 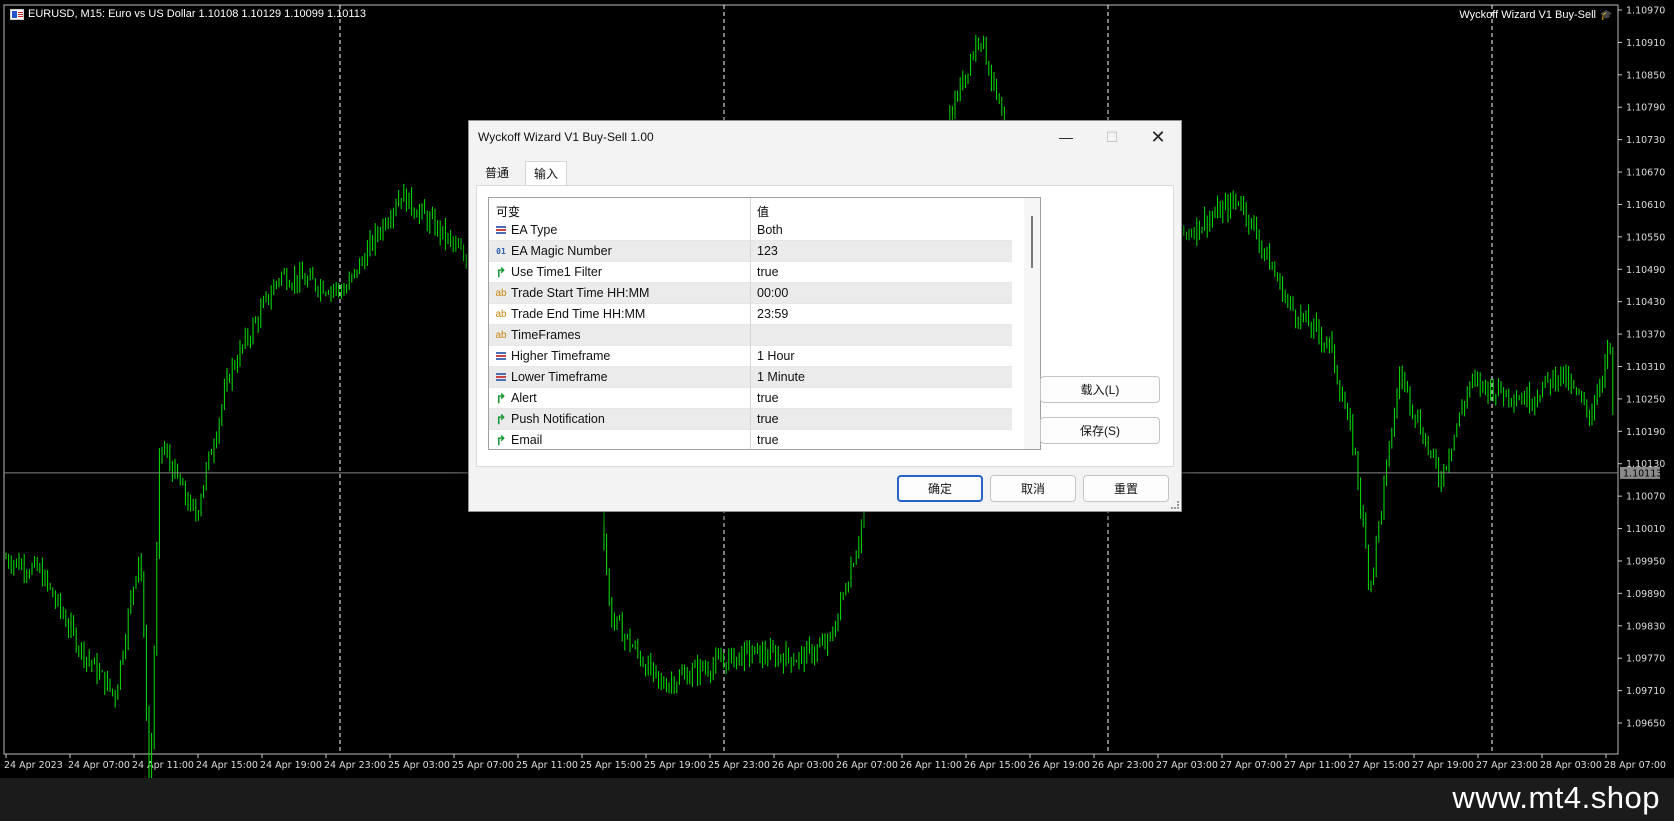 I want to click on dialog-titlebar: Wyckoff Wizard V1 Buy-Sell 1.00 — ☐ ✕, so click(x=825, y=137).